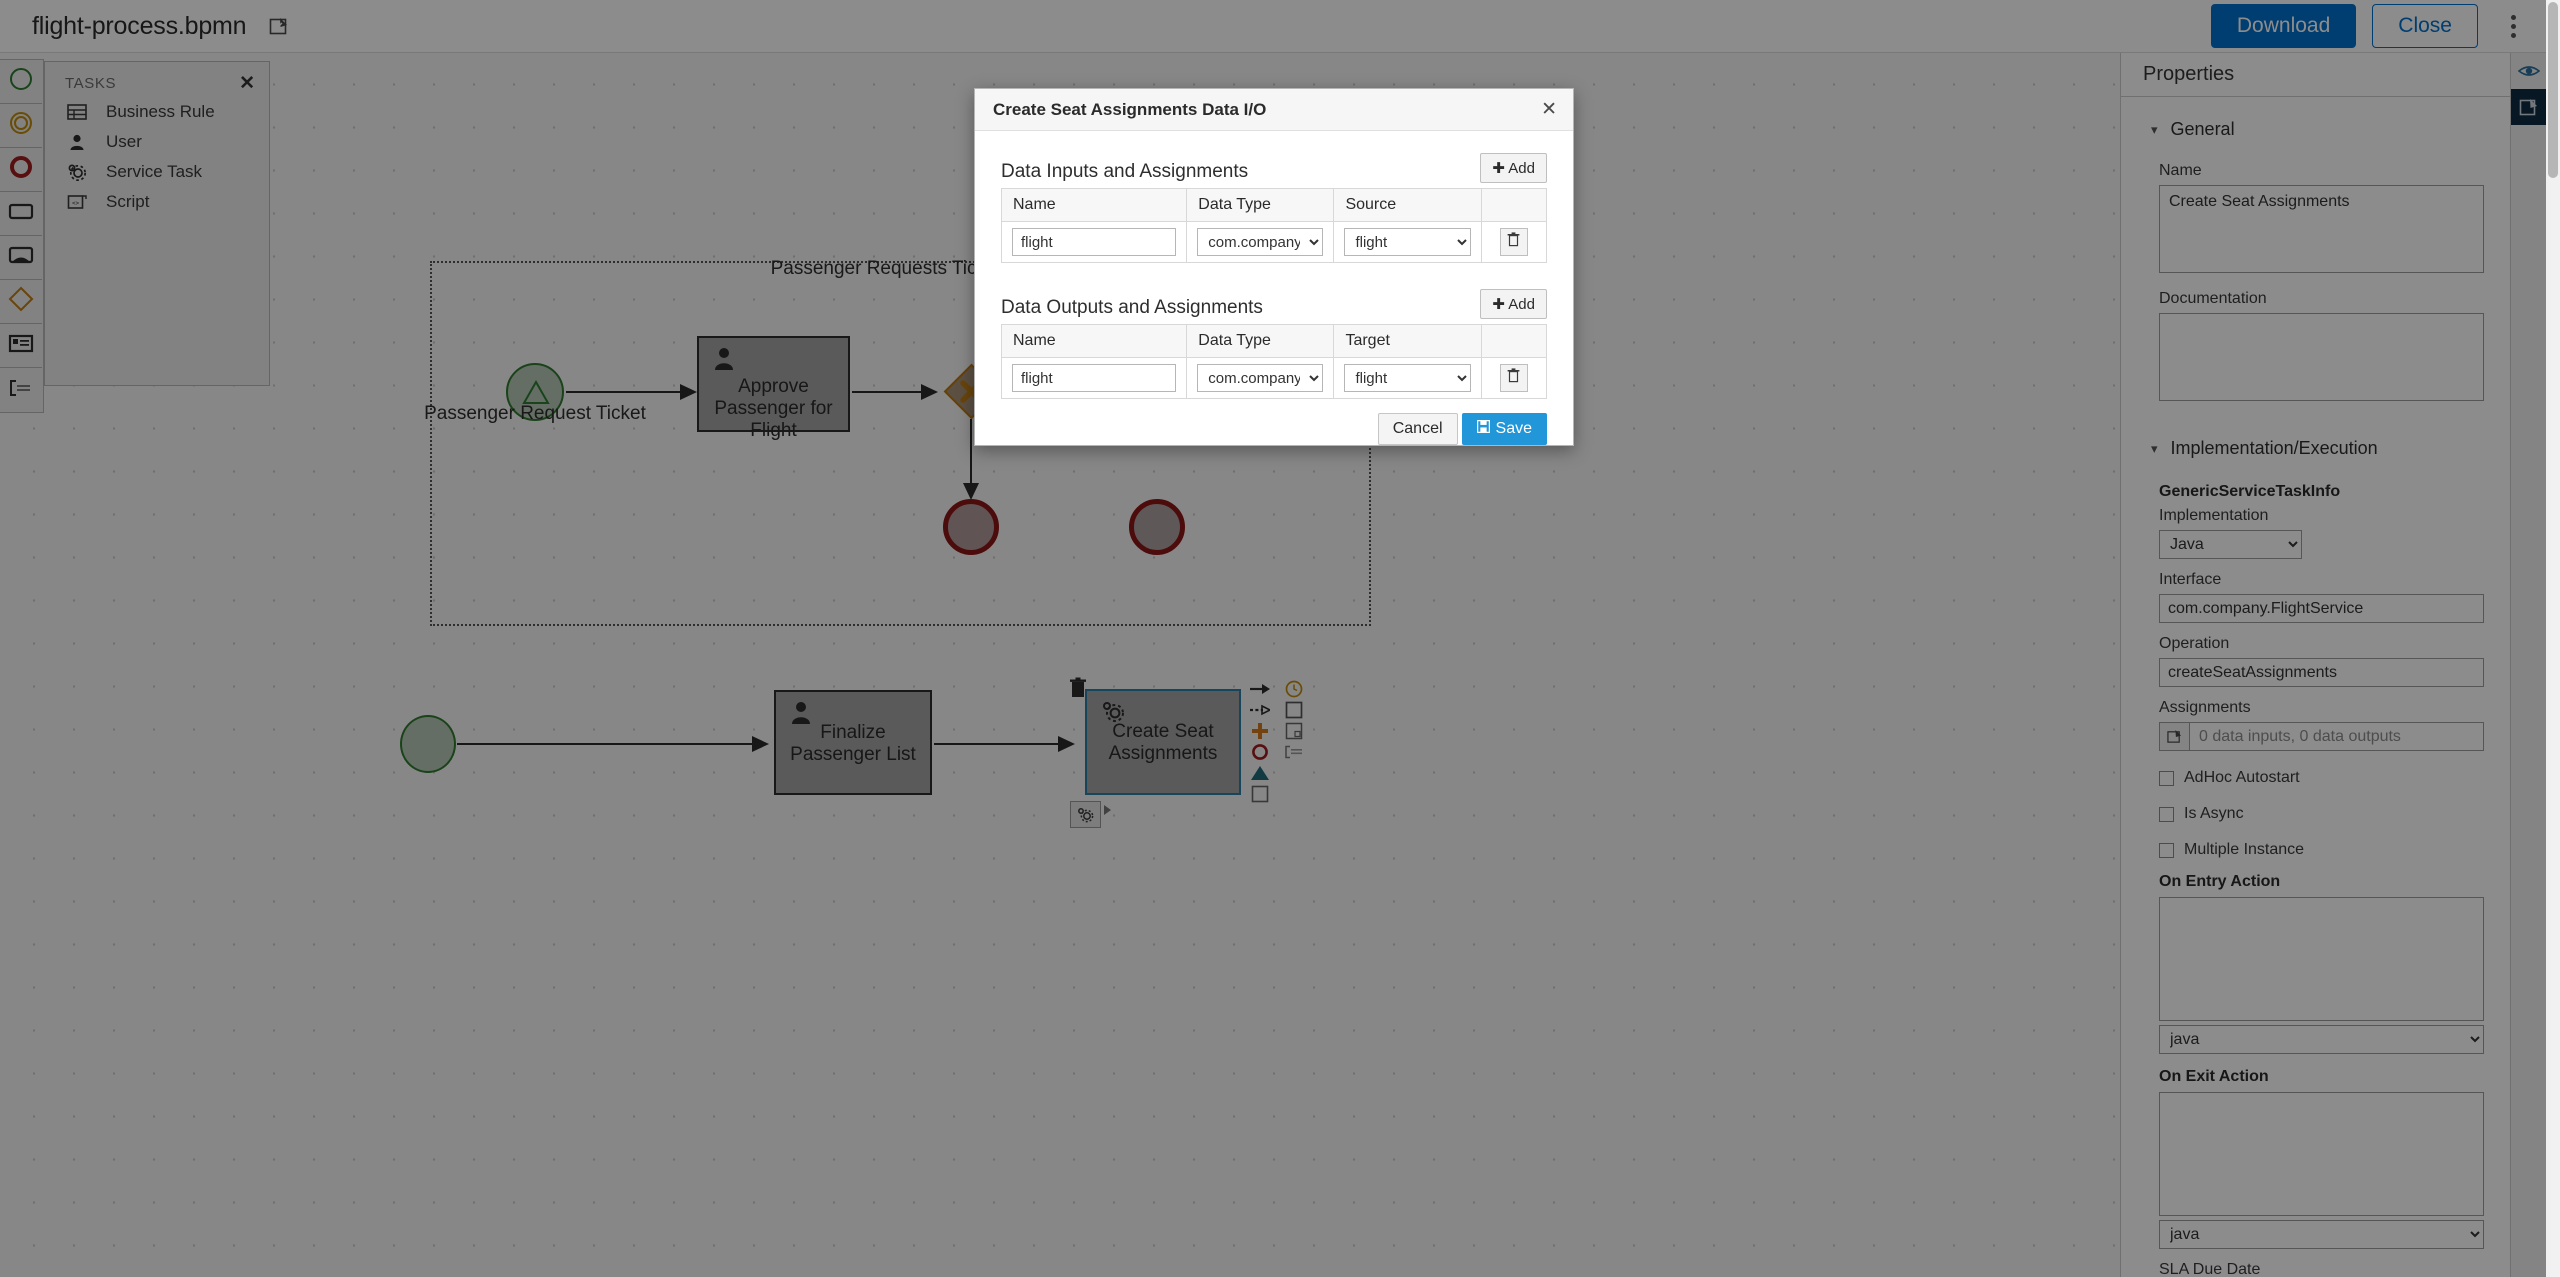 This screenshot has height=1277, width=2560. What do you see at coordinates (2553, 90) in the screenshot?
I see `window-scrollbar-thumb` at bounding box center [2553, 90].